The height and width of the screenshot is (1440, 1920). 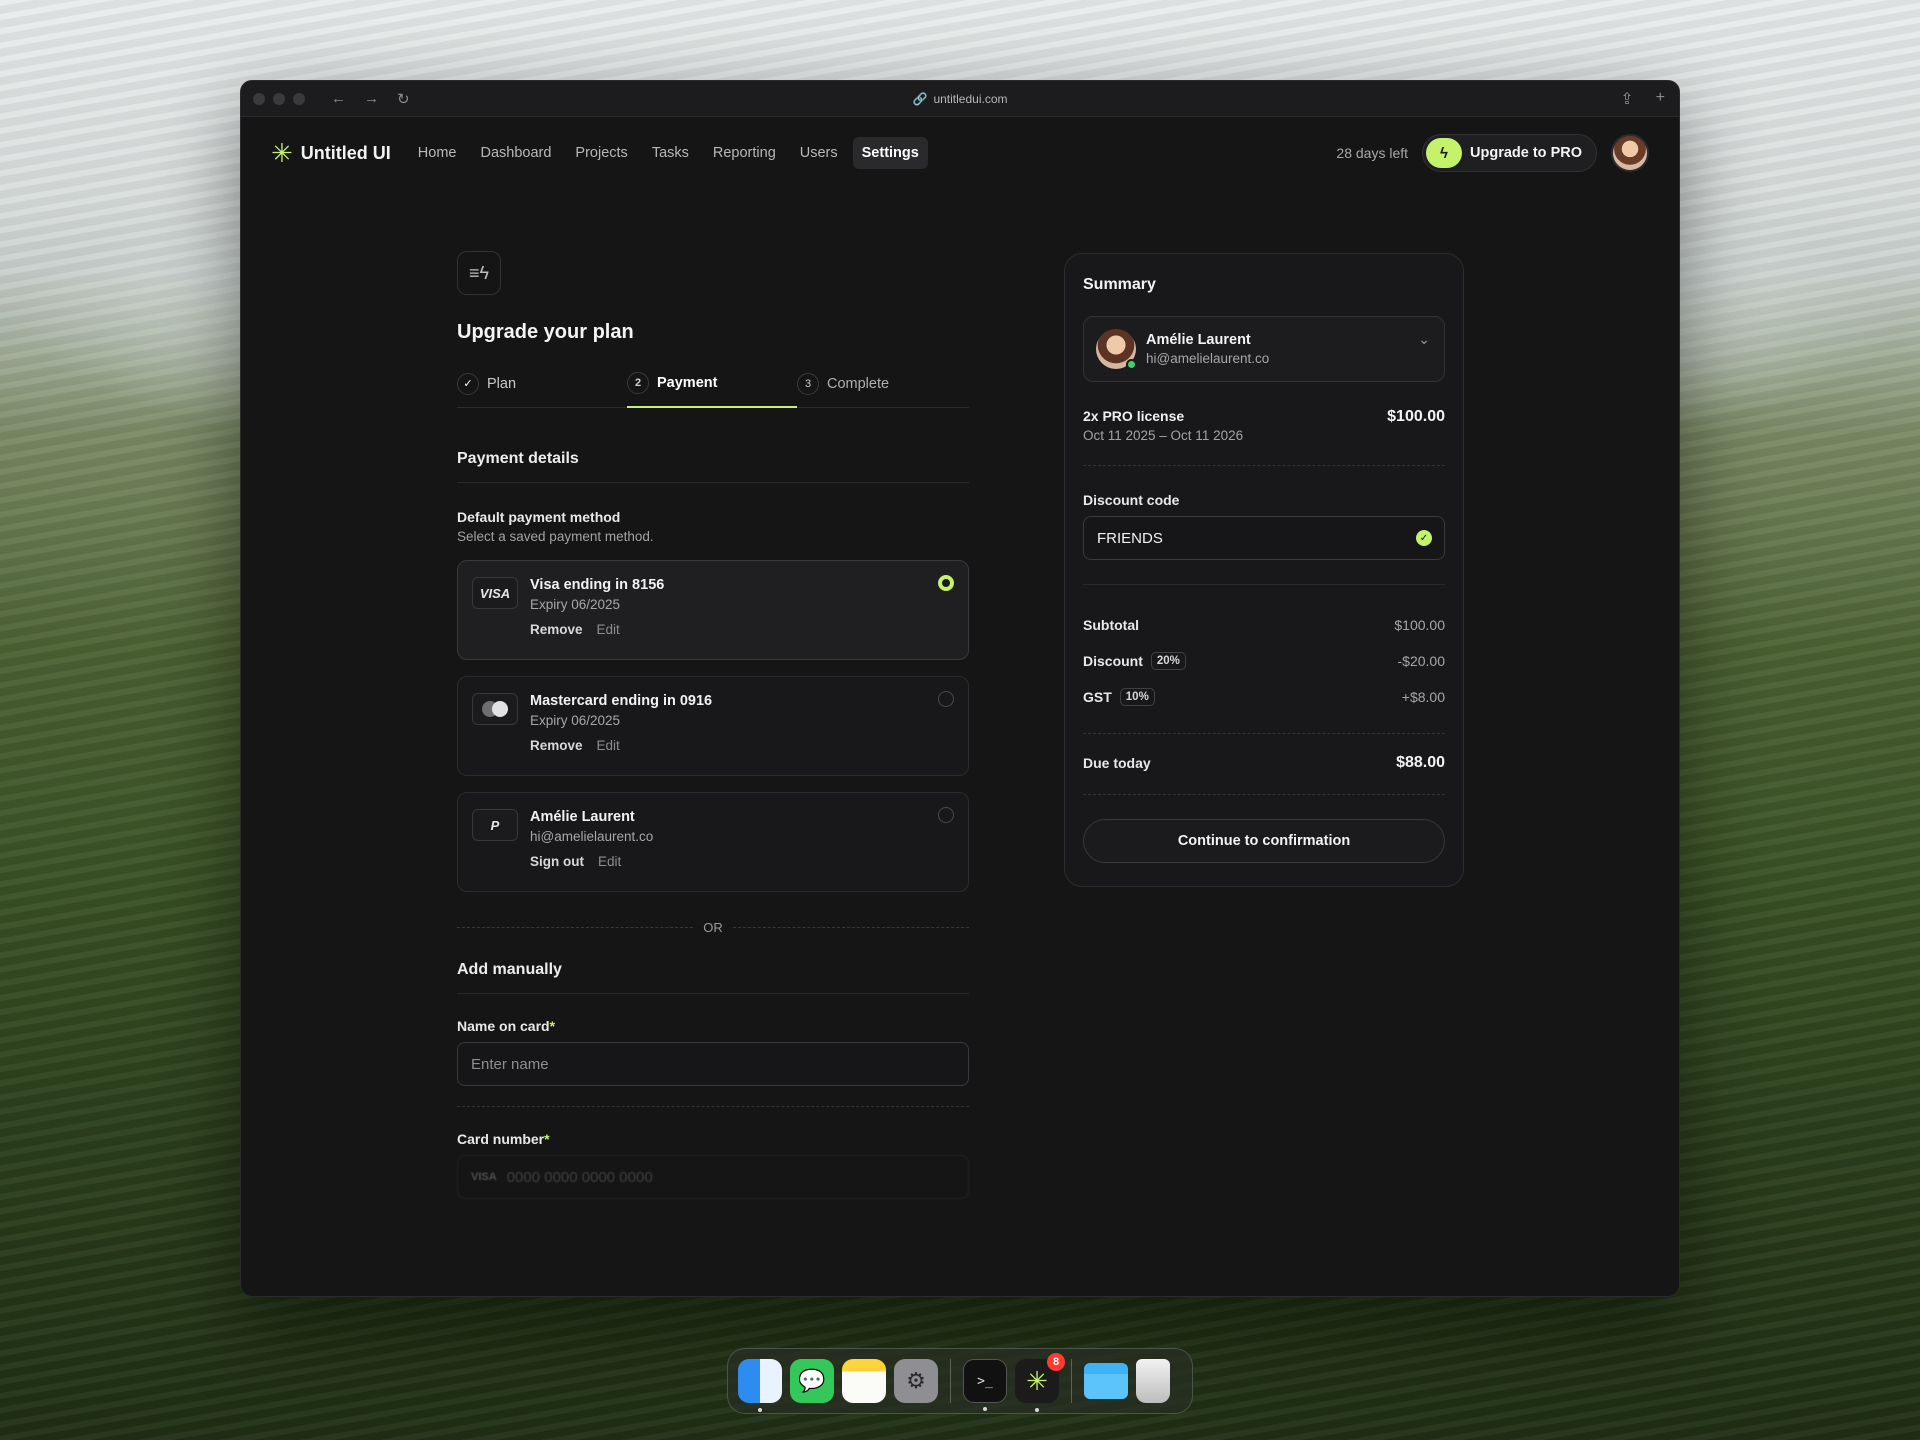 I want to click on gst-label: GST 10%, so click(x=1119, y=697).